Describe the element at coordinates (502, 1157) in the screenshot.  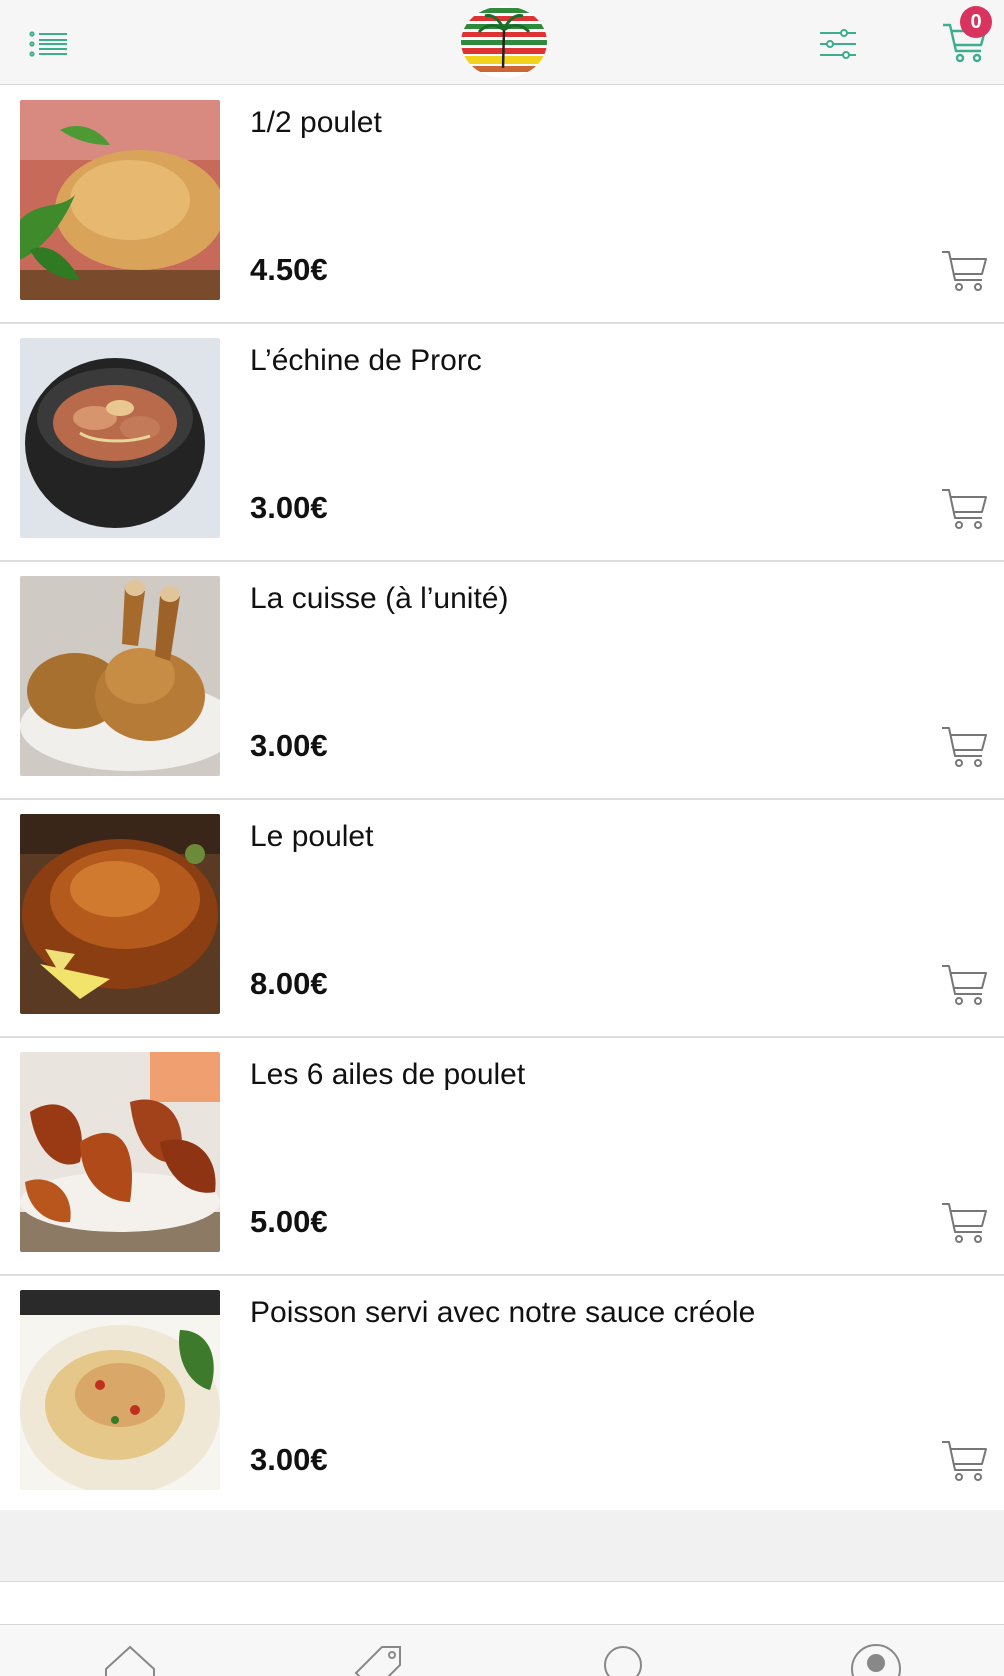
I see `product-item: Les 6 ailes de poulet 5.00€` at that location.